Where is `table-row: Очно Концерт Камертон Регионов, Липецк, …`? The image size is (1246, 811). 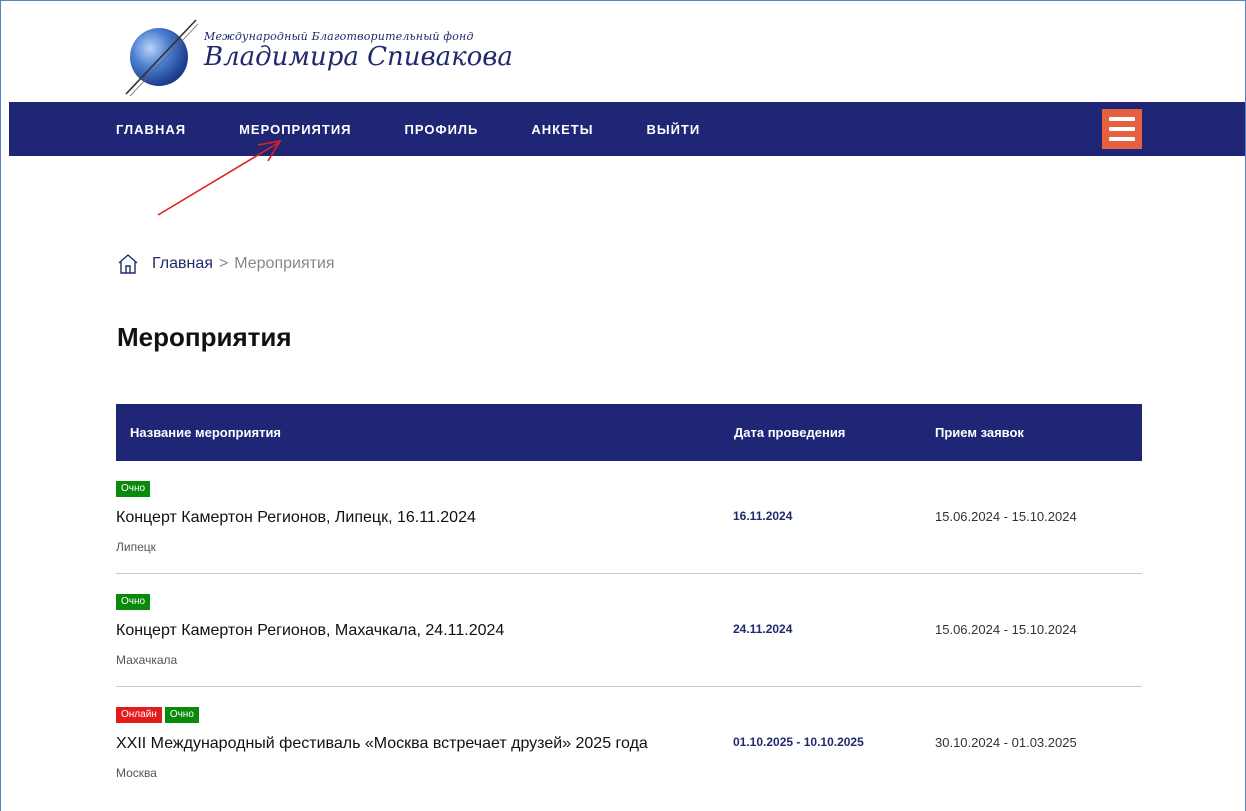
table-row: Очно Концерт Камертон Регионов, Липецк, … is located at coordinates (629, 517).